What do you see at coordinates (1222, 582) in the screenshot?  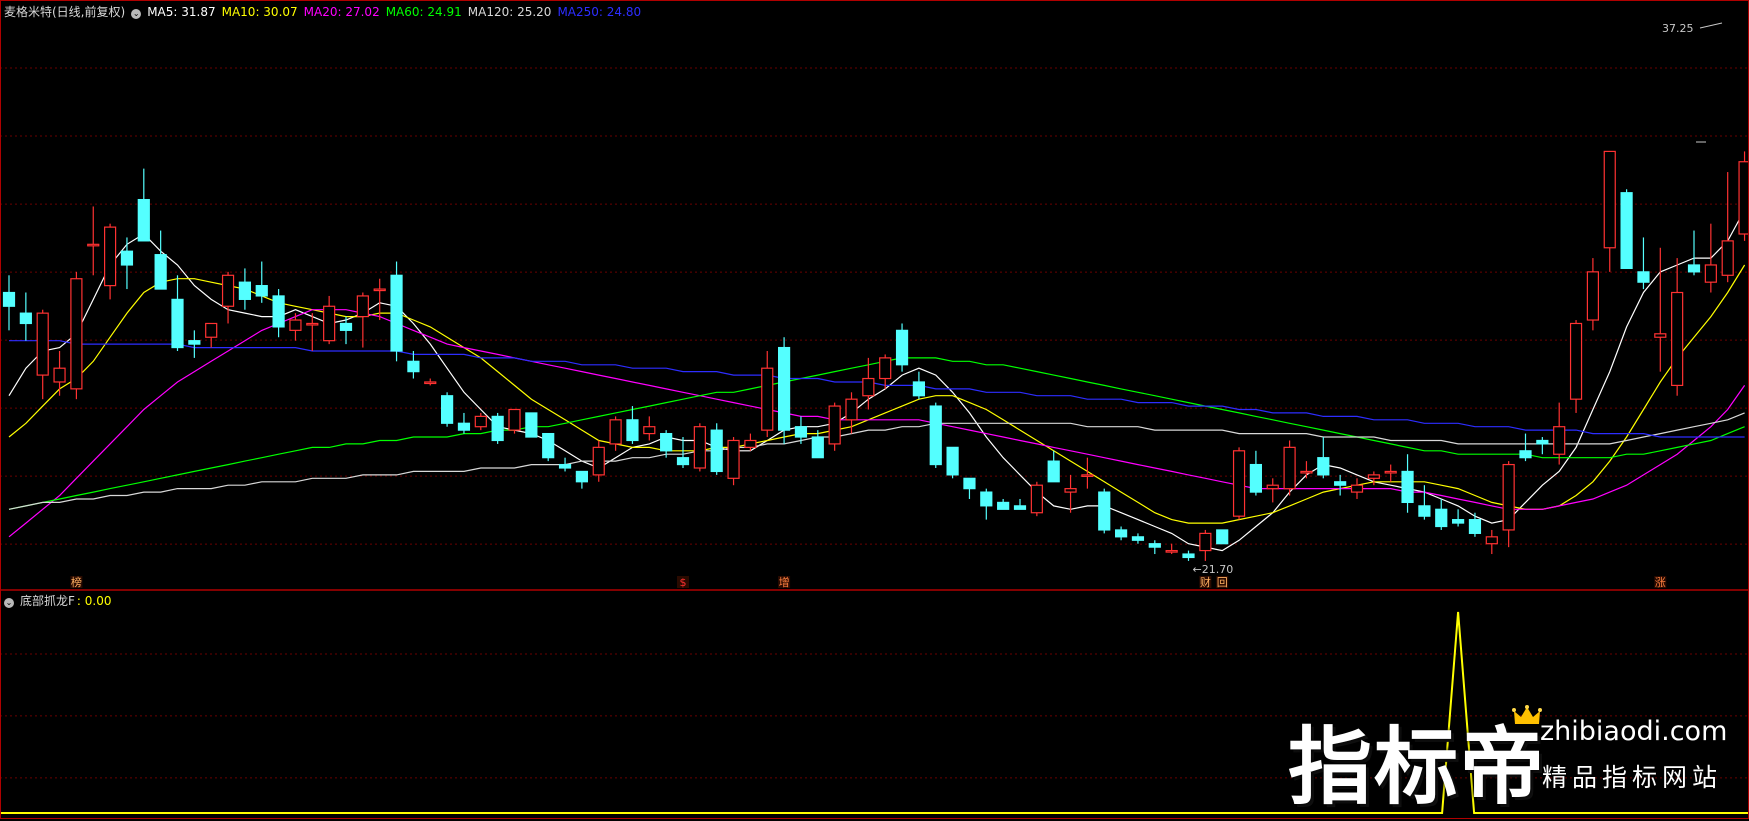 I see `event-marker: 回` at bounding box center [1222, 582].